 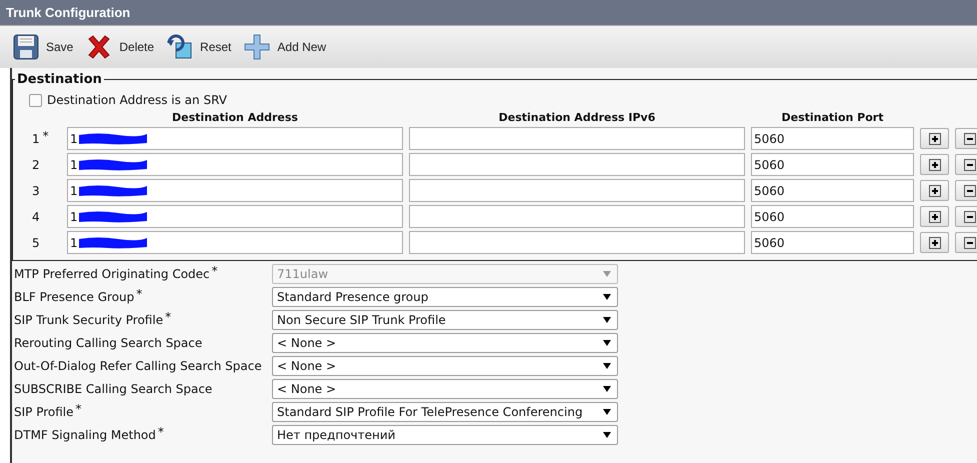 I want to click on section-legend: Destination, so click(x=59, y=79).